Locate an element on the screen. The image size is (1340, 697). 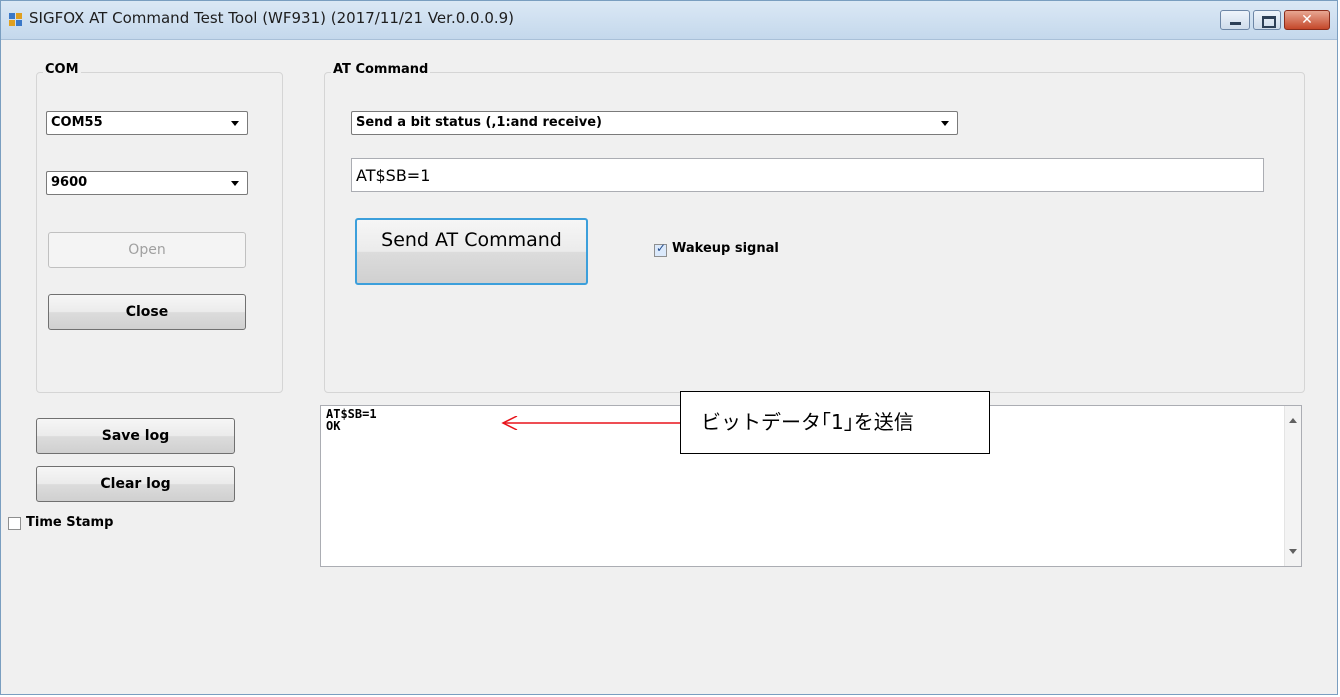
command-select-value: Send a bit status (,1:and receive) is located at coordinates (479, 122).